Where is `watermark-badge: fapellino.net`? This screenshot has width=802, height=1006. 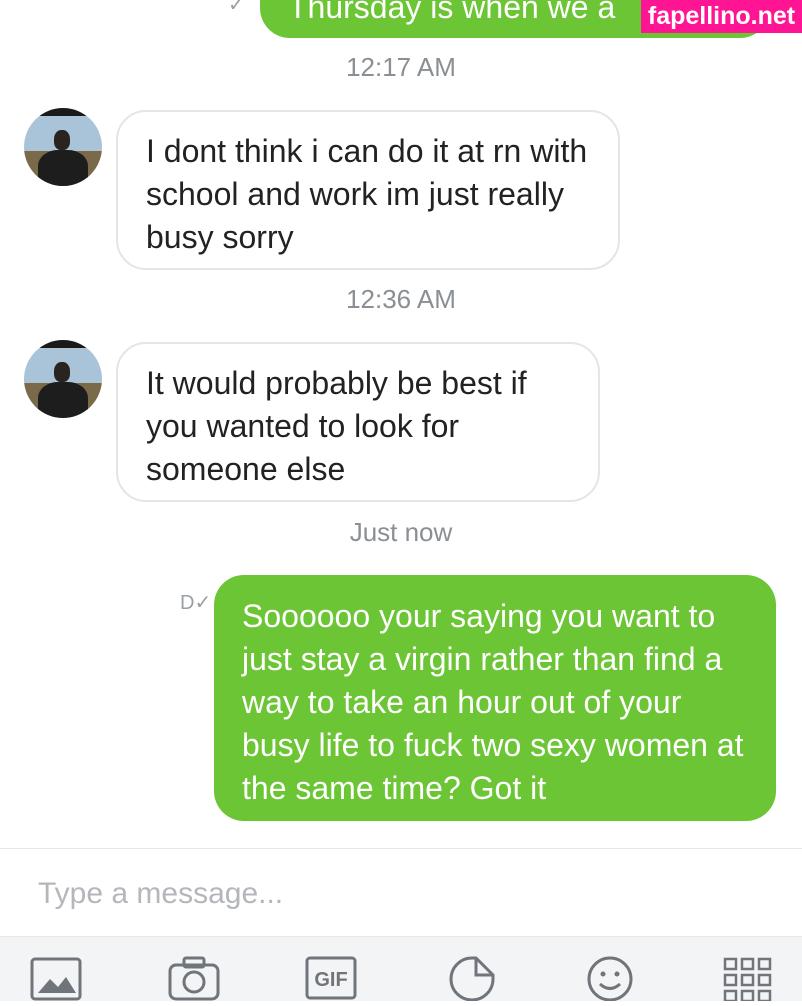 watermark-badge: fapellino.net is located at coordinates (721, 16).